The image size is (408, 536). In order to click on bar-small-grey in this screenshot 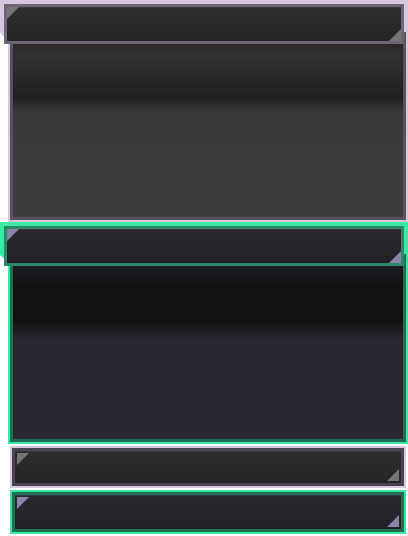, I will do `click(208, 467)`.